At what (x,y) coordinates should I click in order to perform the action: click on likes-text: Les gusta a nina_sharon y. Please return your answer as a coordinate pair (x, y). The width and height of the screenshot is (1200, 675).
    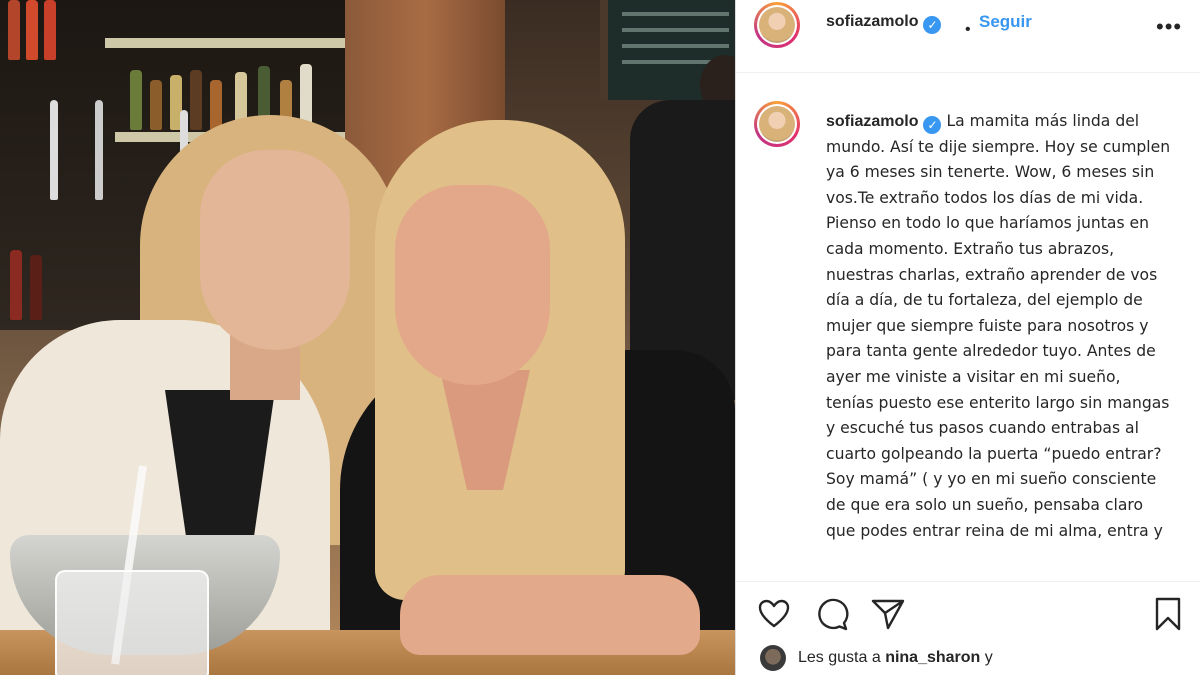
    Looking at the image, I should click on (895, 658).